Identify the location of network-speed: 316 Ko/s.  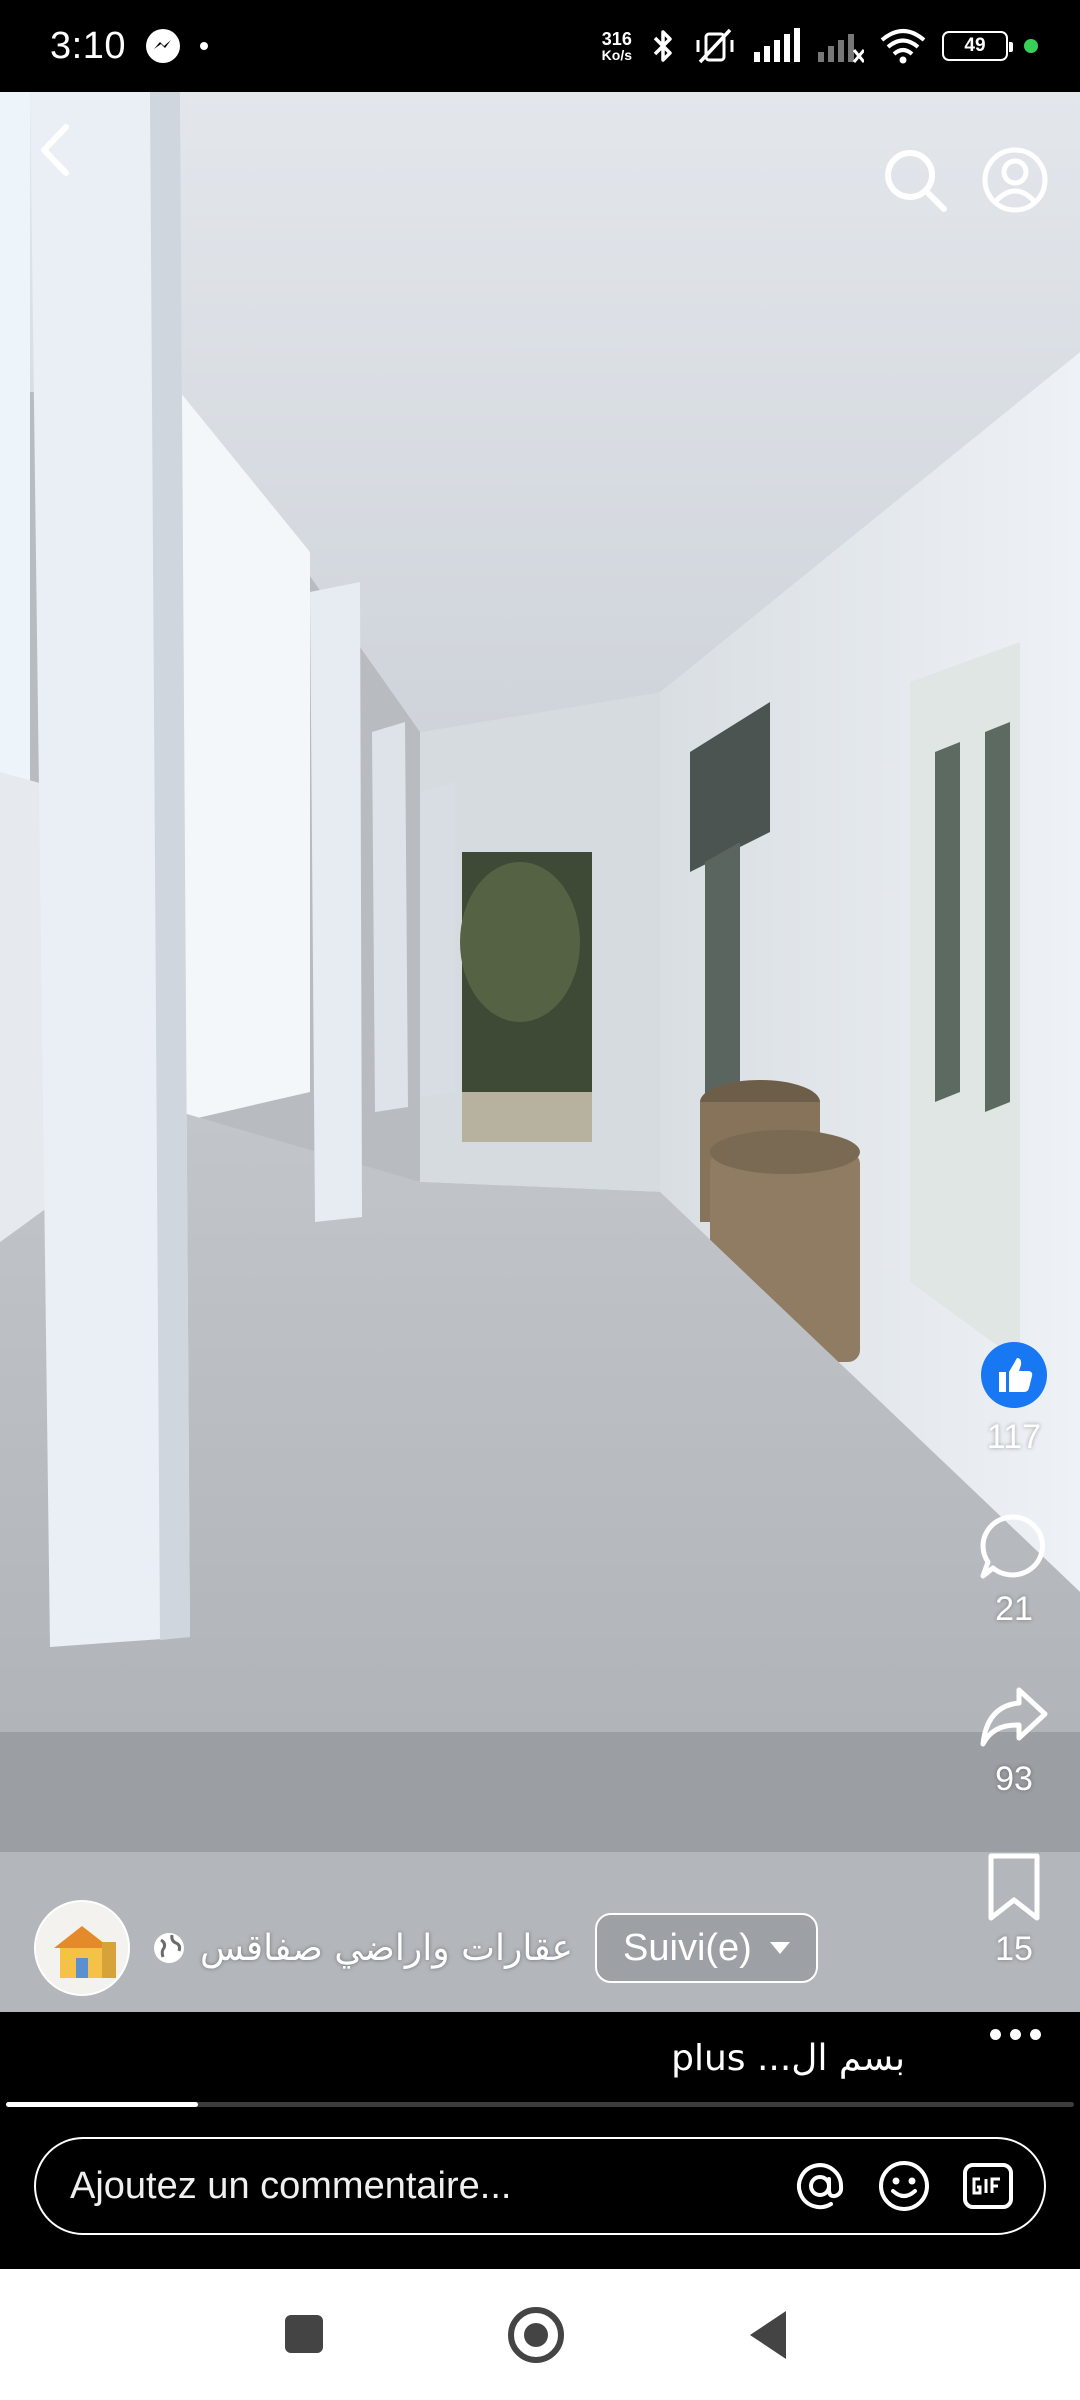
(617, 46).